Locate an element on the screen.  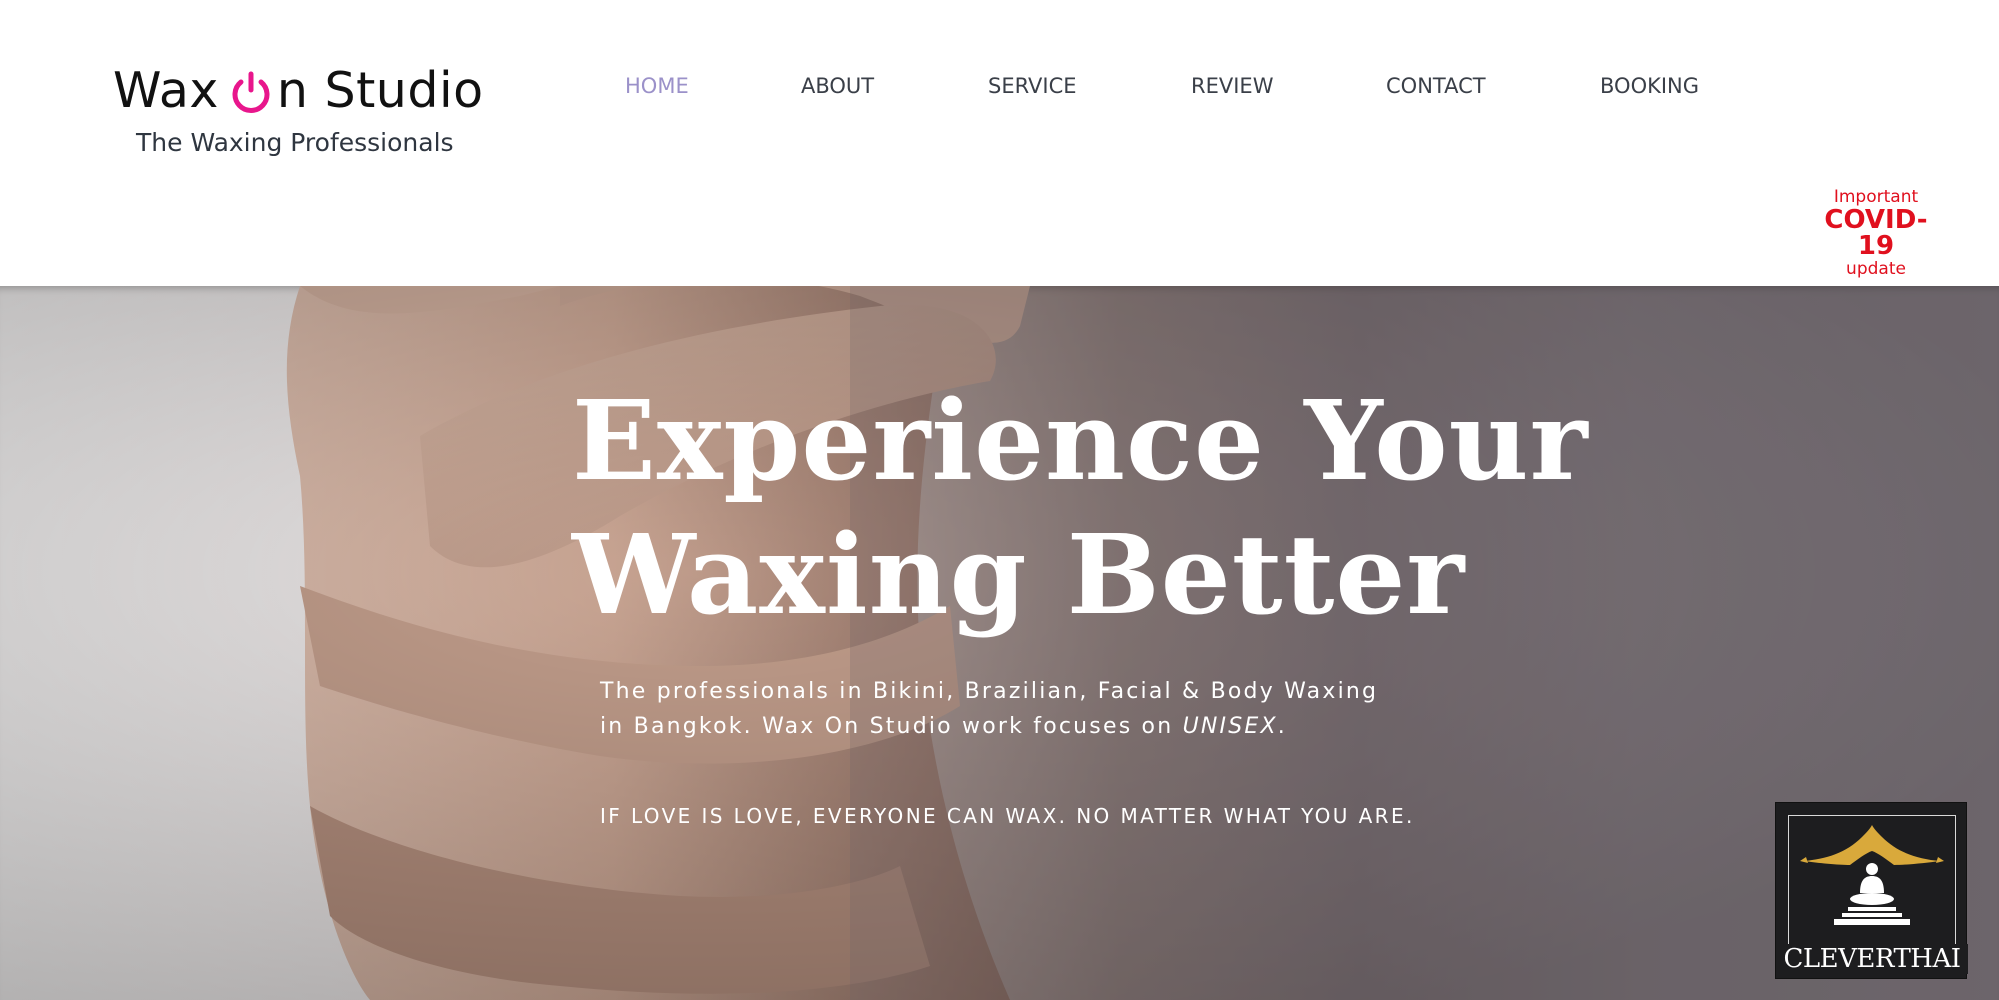
cleverthai-watermark: CLEVERTHAI is located at coordinates (1871, 890).